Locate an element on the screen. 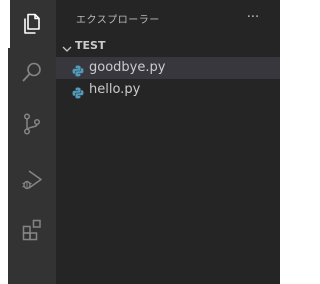 The image size is (320, 284). file-item-hello: hello.py is located at coordinates (168, 90).